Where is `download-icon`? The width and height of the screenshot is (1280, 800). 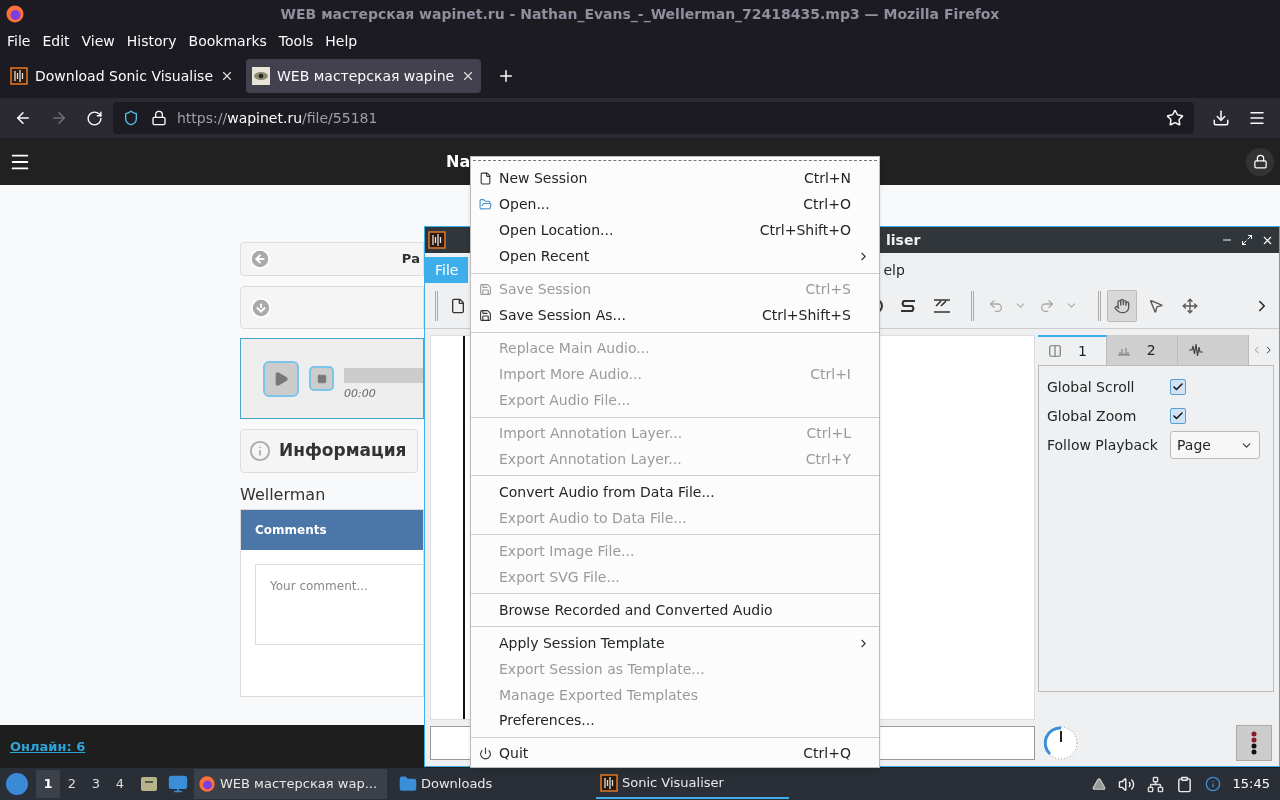
download-icon is located at coordinates (1221, 118).